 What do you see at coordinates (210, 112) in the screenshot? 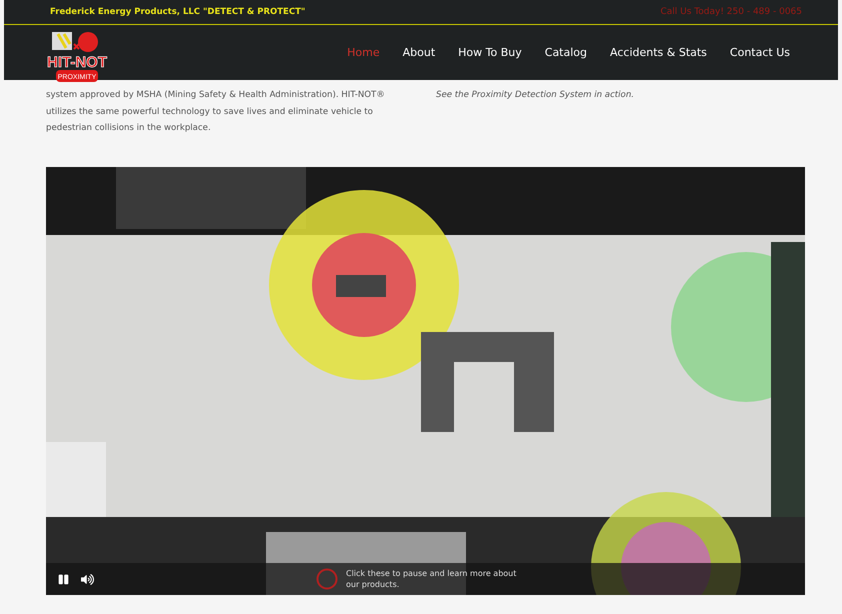
I see `intro-text: utilizes the same powerful technology to save lives and eliminate vehicle to` at bounding box center [210, 112].